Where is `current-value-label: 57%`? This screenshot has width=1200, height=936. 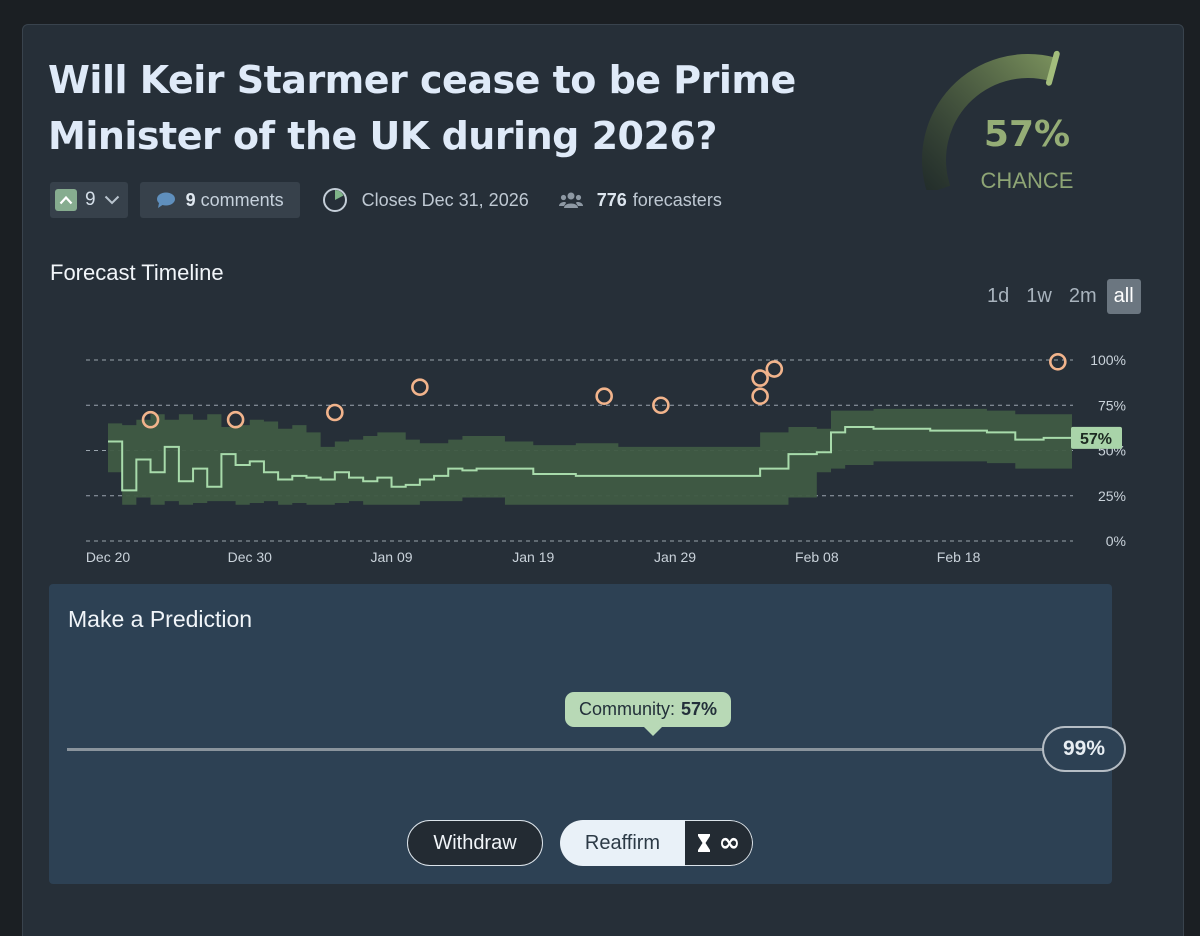
current-value-label: 57% is located at coordinates (1096, 439).